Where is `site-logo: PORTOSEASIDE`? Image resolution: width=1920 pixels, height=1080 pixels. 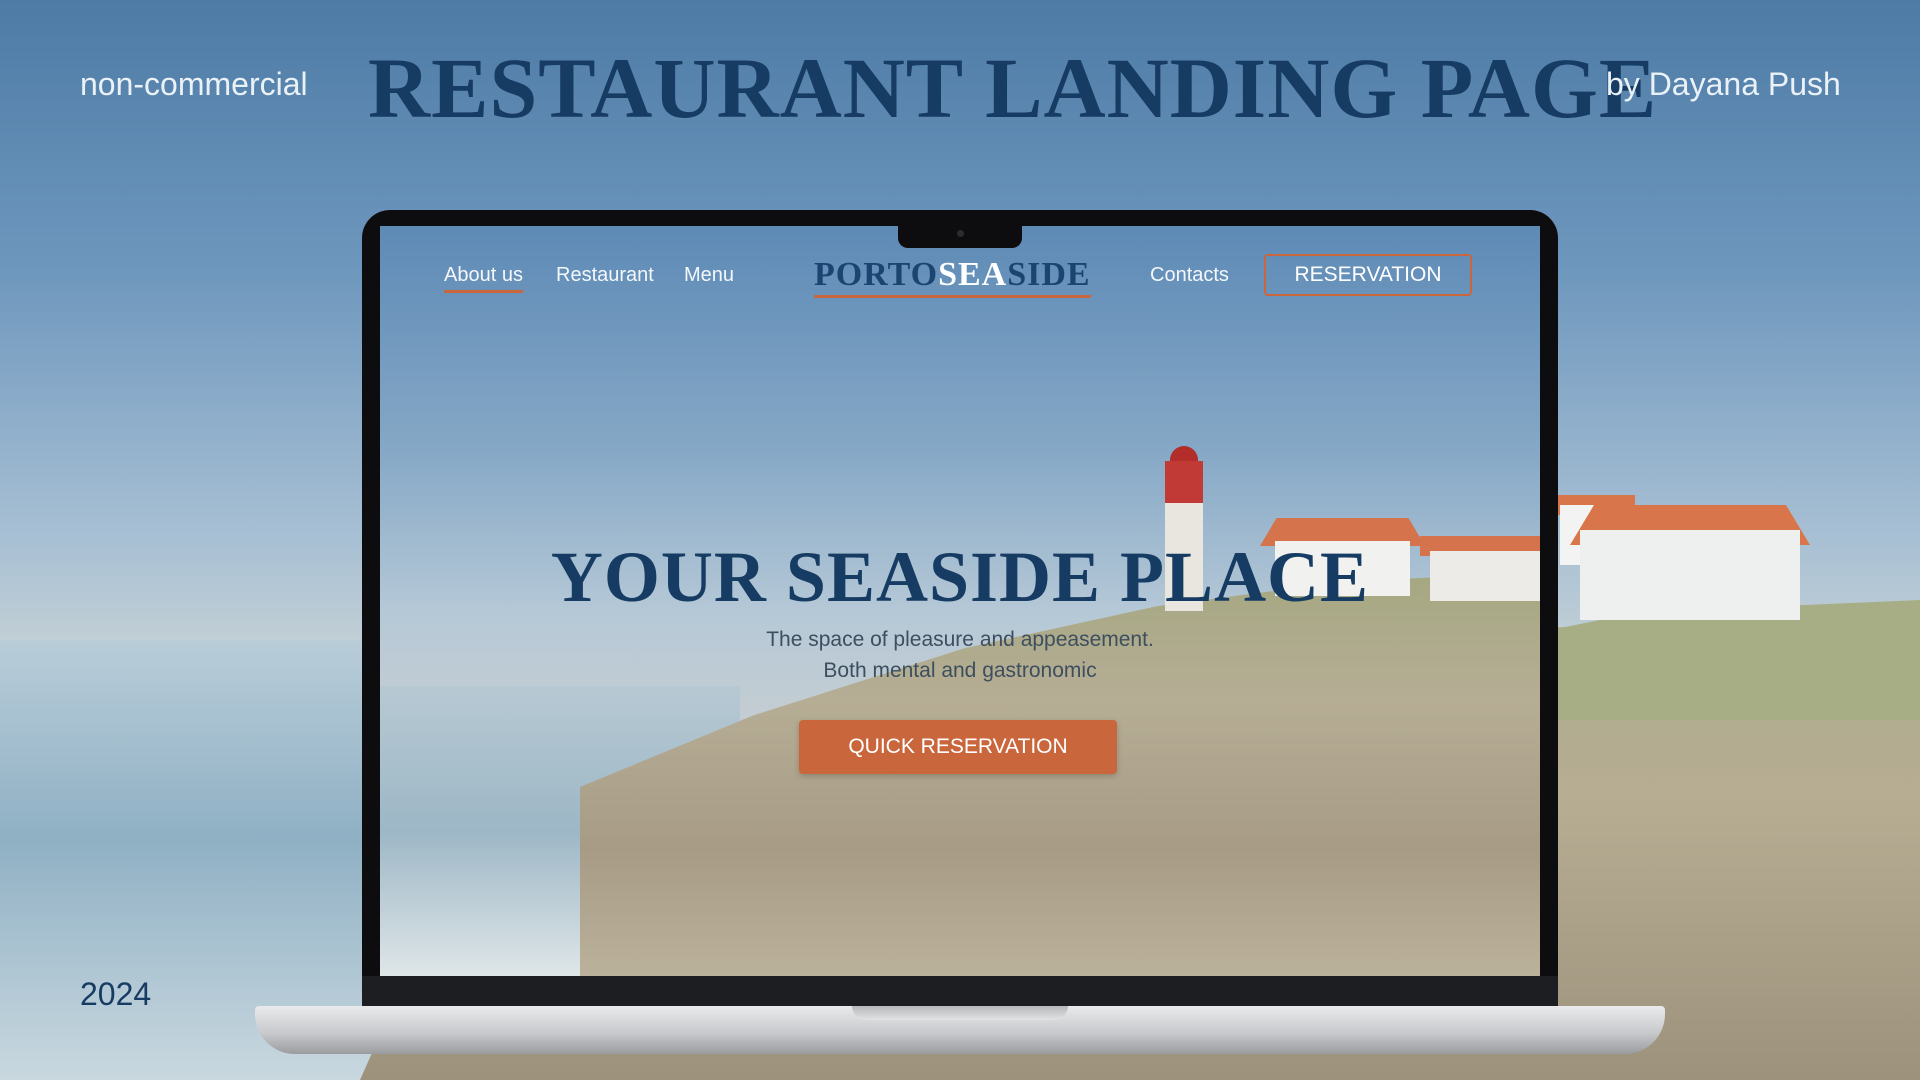
site-logo: PORTOSEASIDE is located at coordinates (952, 277).